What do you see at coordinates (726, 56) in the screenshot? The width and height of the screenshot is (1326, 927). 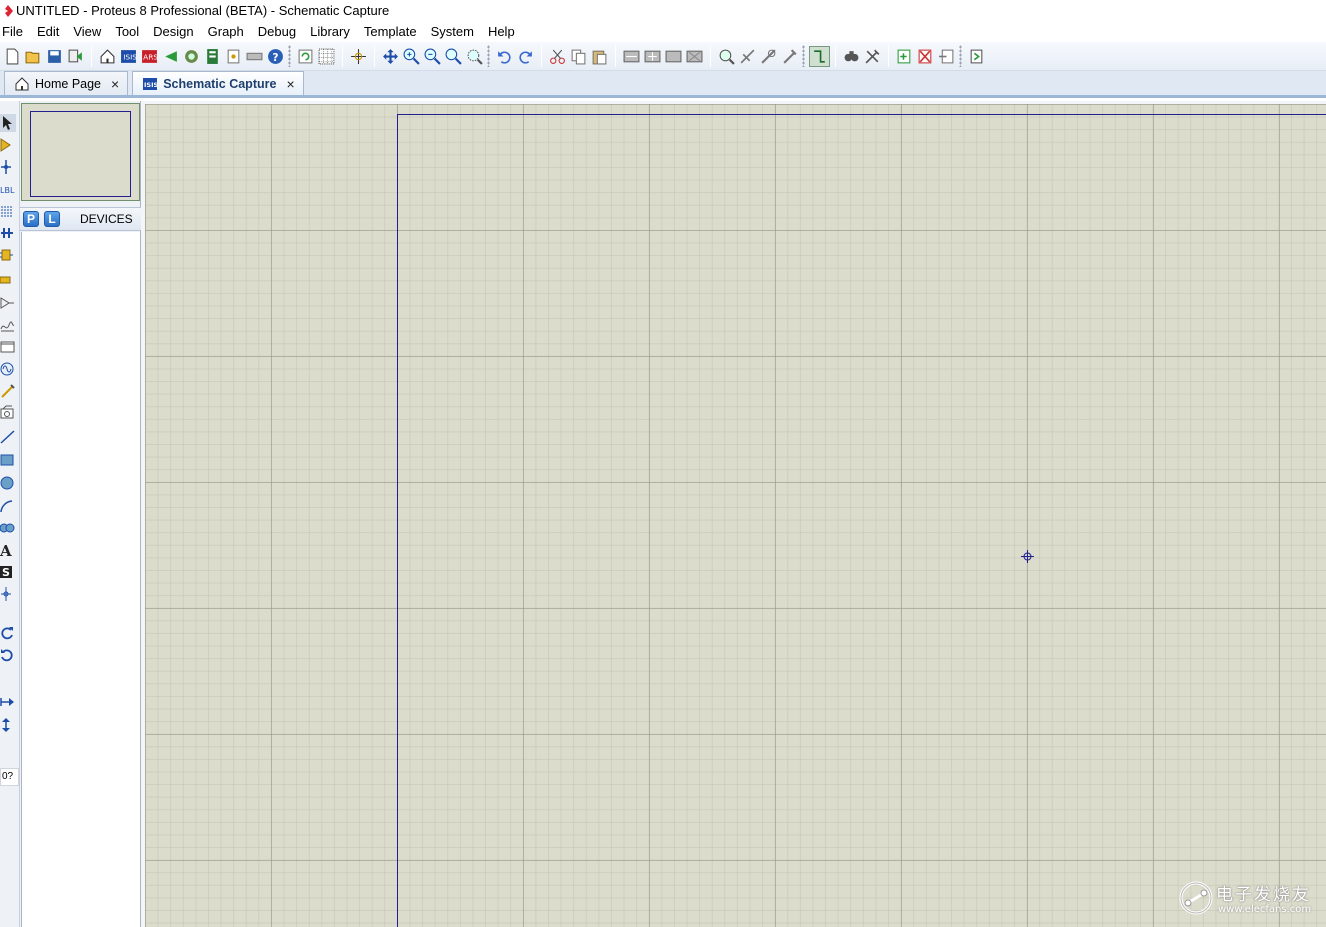 I see `pick-parts-icon` at bounding box center [726, 56].